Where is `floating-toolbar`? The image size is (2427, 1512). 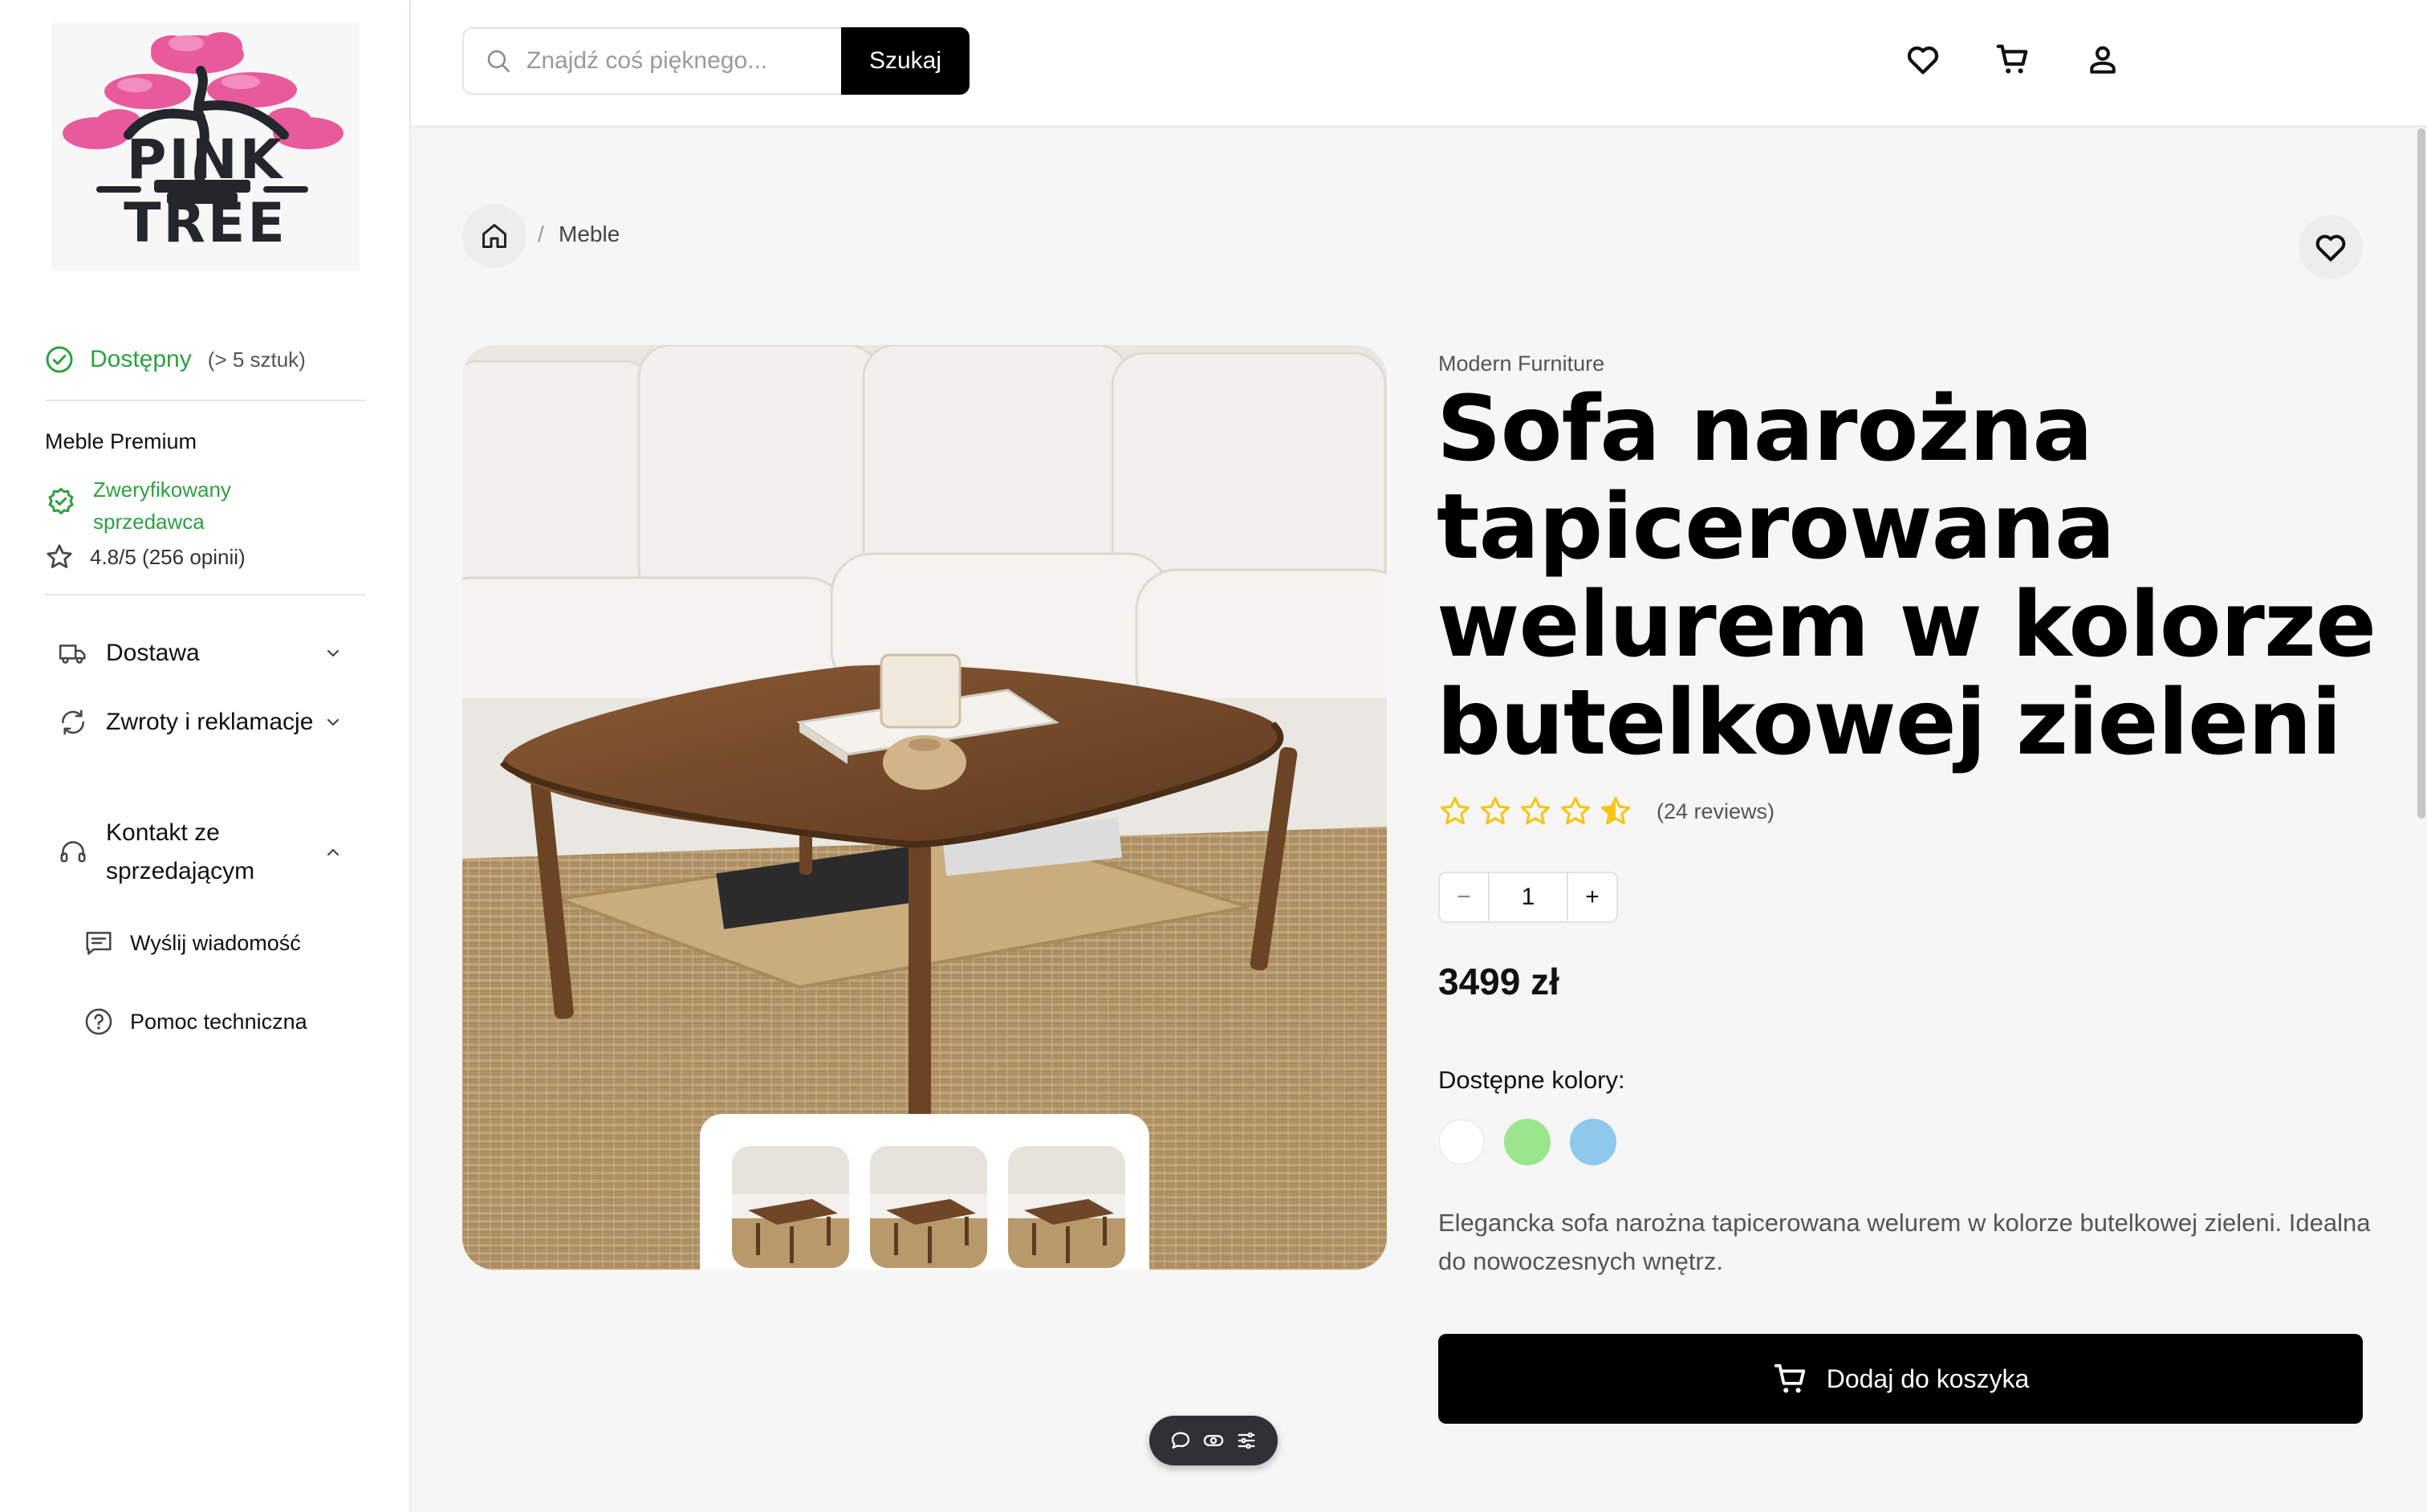 floating-toolbar is located at coordinates (1213, 1440).